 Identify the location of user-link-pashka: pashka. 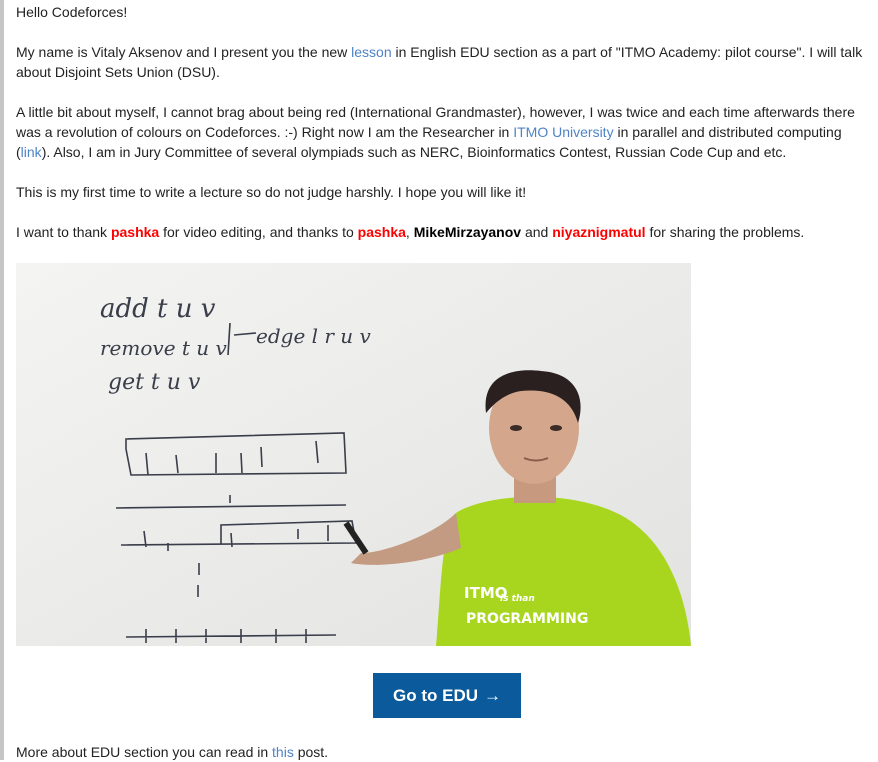
(135, 232).